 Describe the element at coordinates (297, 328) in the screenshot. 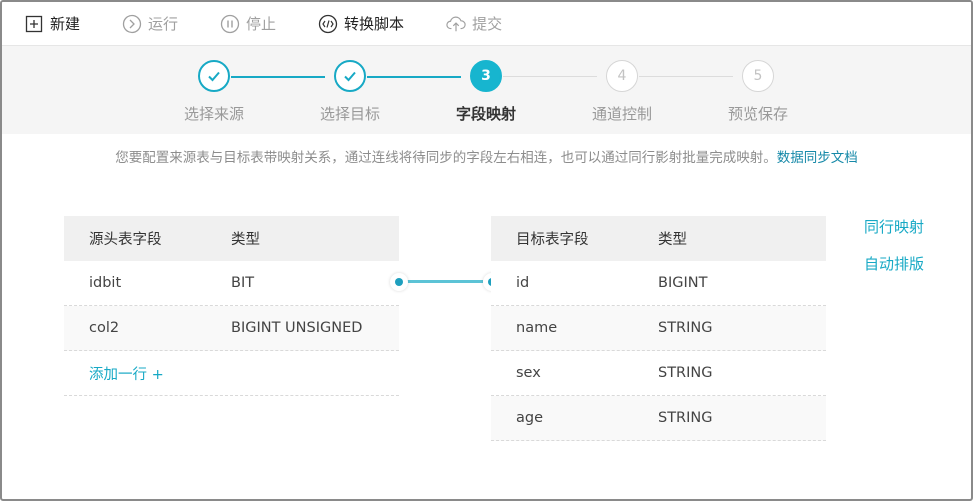

I see `field-type: BIGINT UNSIGNED` at that location.